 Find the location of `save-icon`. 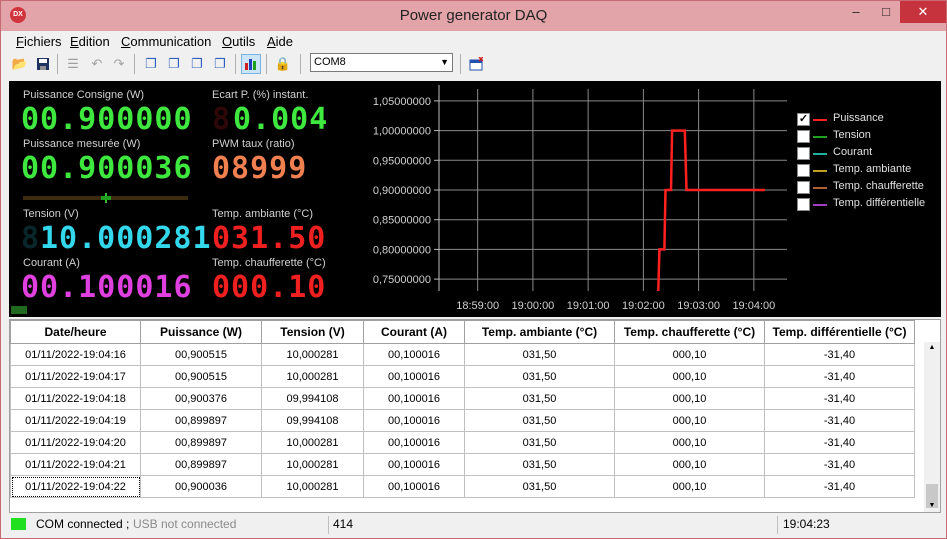

save-icon is located at coordinates (43, 64).